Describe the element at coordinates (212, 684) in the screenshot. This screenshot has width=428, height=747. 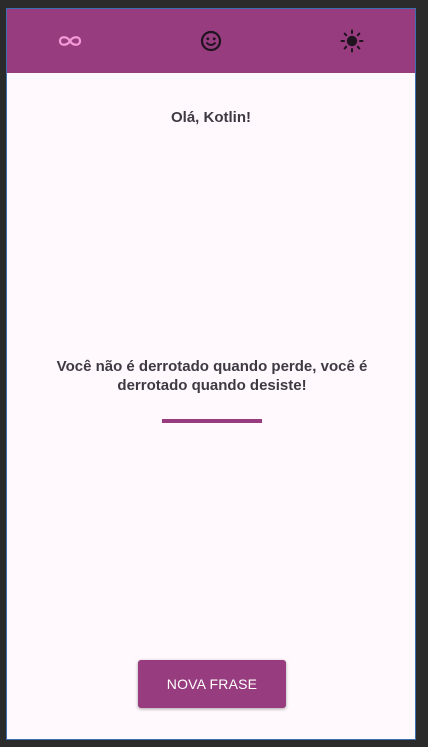
I see `new-phrase-button: NOVA FRASE` at that location.